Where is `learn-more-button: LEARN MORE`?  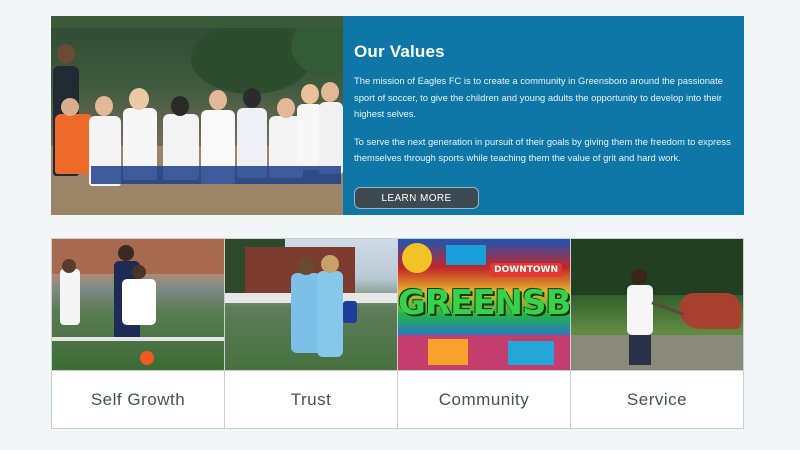 learn-more-button: LEARN MORE is located at coordinates (416, 198).